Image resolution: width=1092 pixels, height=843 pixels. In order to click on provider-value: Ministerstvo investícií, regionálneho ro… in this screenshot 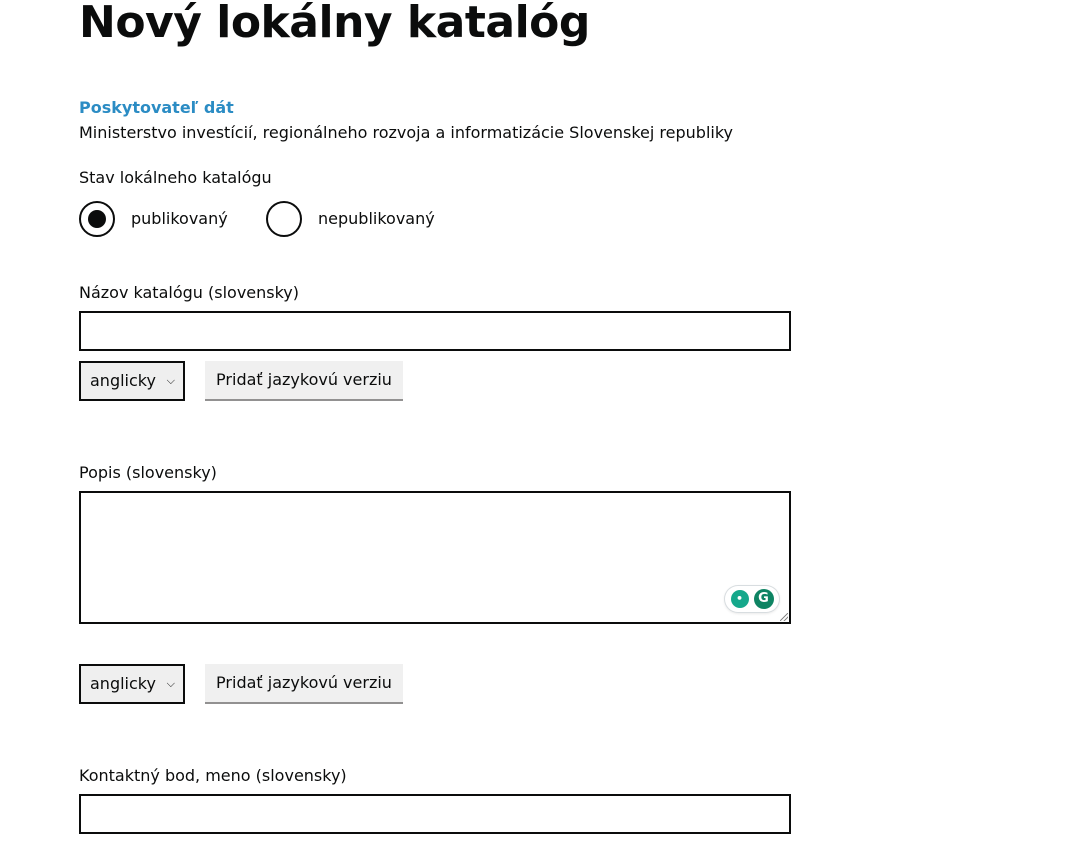, I will do `click(406, 132)`.